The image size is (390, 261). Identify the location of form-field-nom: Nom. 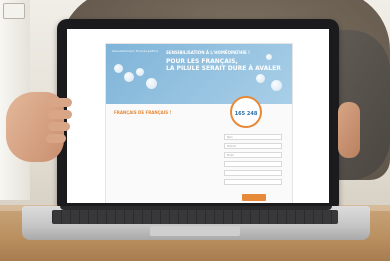
(253, 137).